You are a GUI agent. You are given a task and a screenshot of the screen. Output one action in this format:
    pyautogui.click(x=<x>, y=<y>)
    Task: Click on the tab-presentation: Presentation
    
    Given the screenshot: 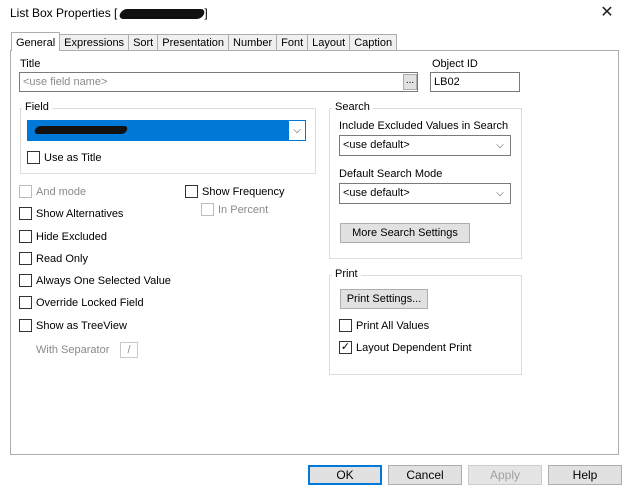 What is the action you would take?
    pyautogui.click(x=194, y=42)
    